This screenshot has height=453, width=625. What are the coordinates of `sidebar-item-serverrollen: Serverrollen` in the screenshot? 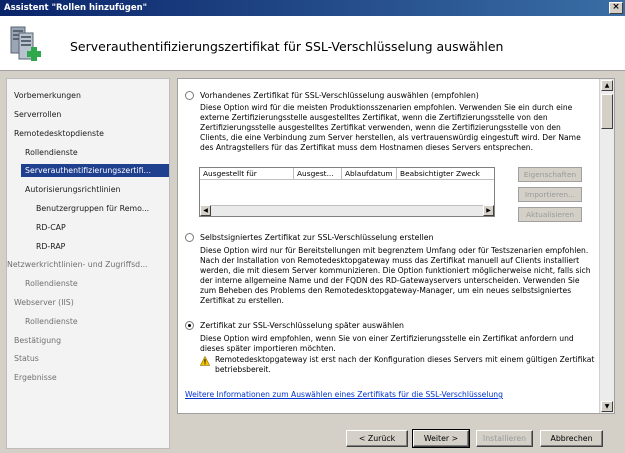 It's located at (37, 114).